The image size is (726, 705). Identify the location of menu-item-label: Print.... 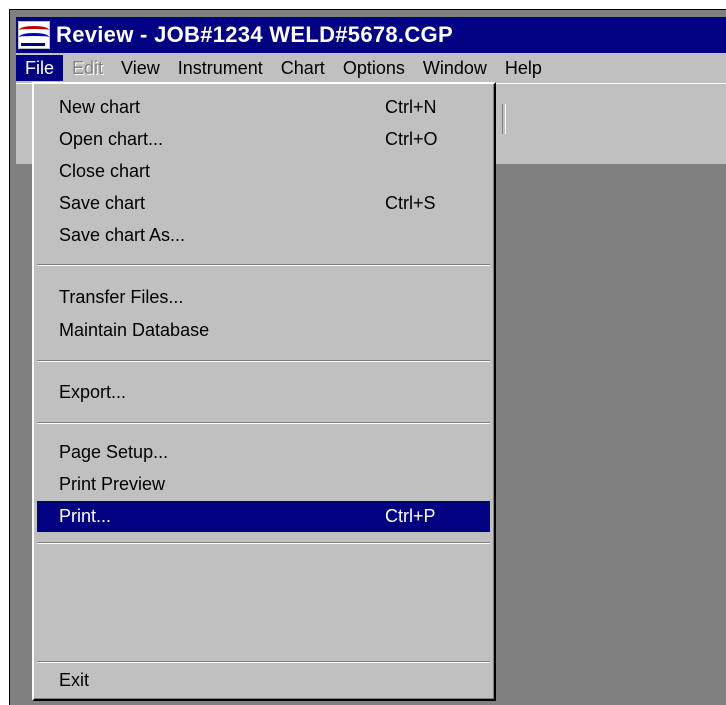
(85, 516).